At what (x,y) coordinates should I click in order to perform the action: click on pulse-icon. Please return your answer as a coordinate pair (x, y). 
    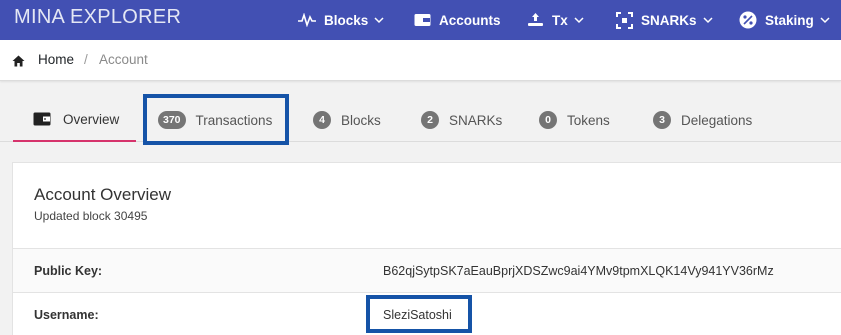
    Looking at the image, I should click on (307, 20).